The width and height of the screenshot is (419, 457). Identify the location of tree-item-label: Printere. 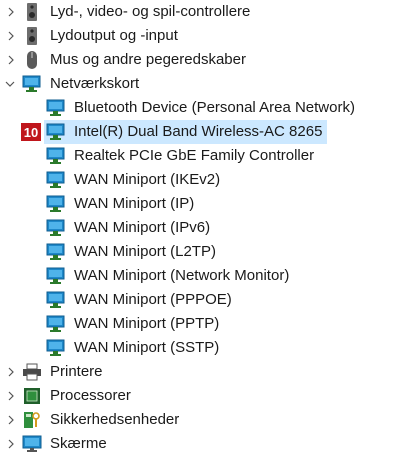
(76, 371).